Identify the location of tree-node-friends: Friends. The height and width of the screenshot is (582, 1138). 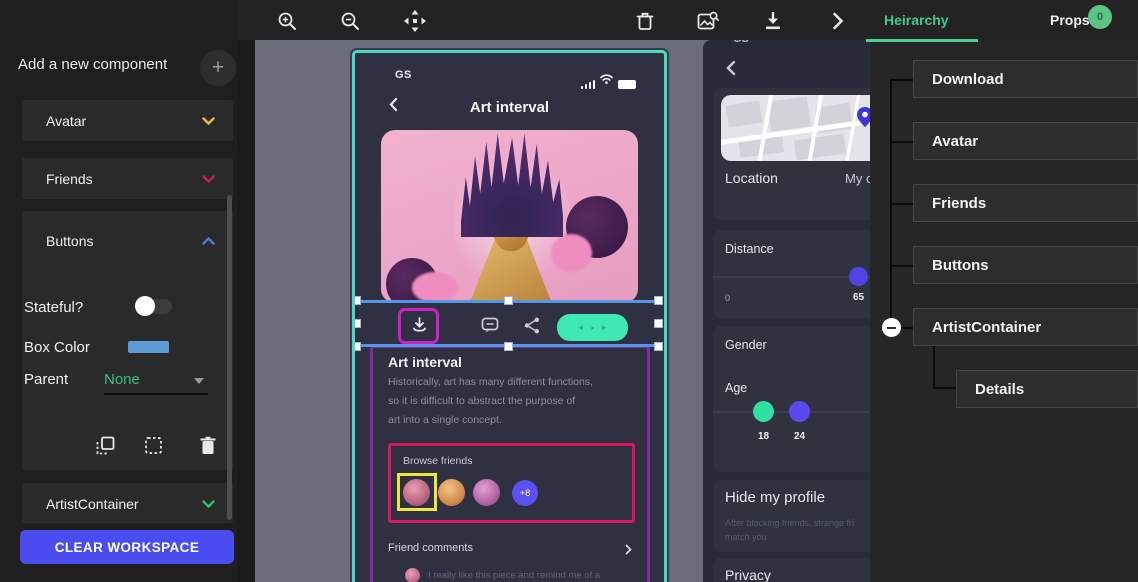
(1025, 203).